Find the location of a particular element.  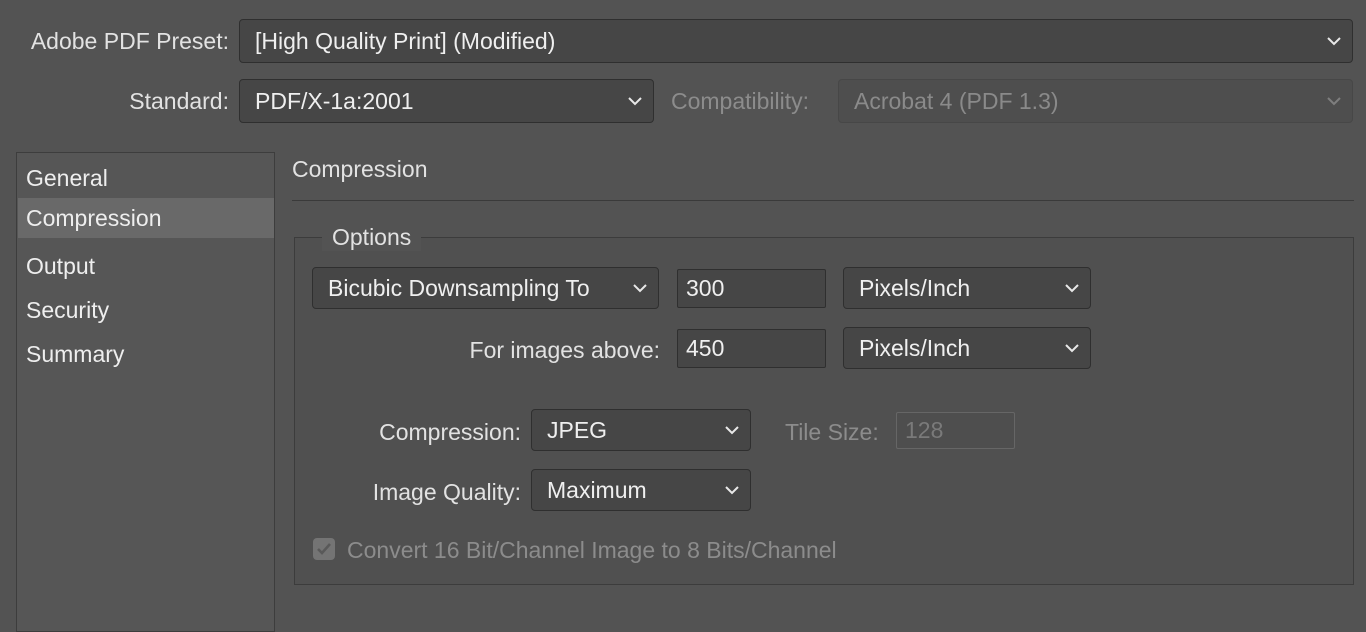

sidebar-item-label: General is located at coordinates (67, 177).